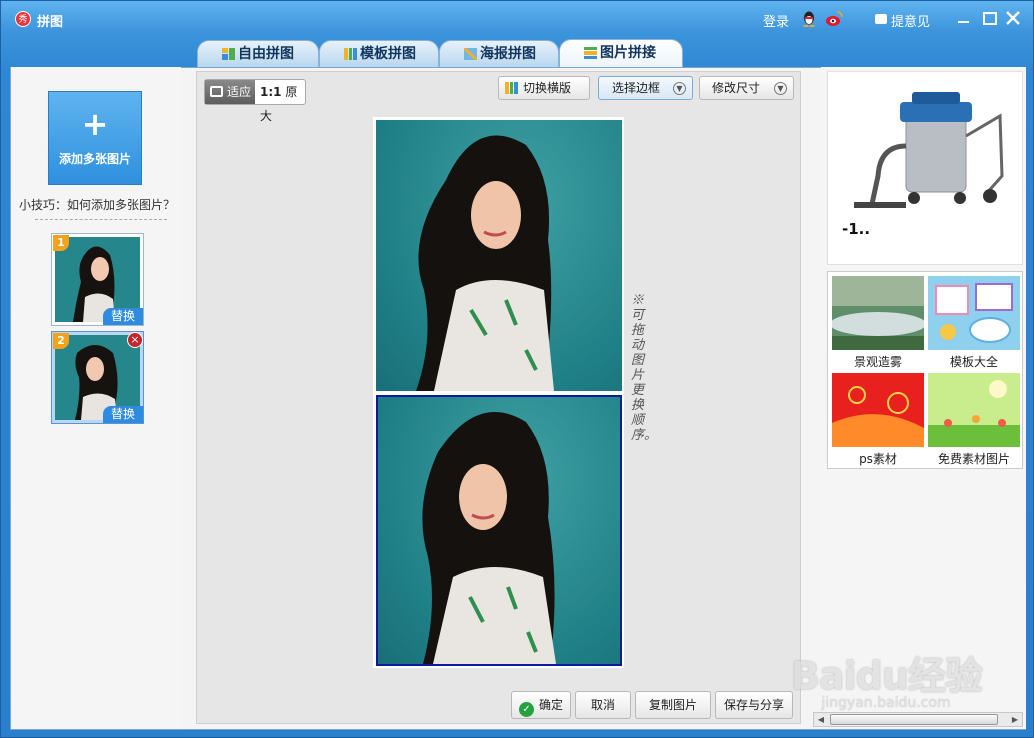  What do you see at coordinates (856, 229) in the screenshot?
I see `ad-caption: -1..` at bounding box center [856, 229].